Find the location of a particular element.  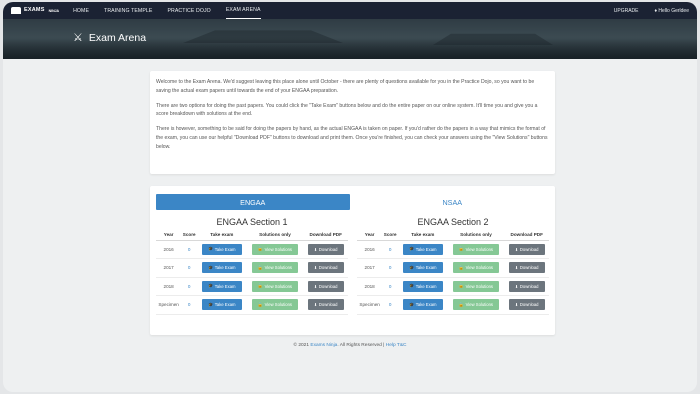

row-year: 2016 is located at coordinates (370, 249).